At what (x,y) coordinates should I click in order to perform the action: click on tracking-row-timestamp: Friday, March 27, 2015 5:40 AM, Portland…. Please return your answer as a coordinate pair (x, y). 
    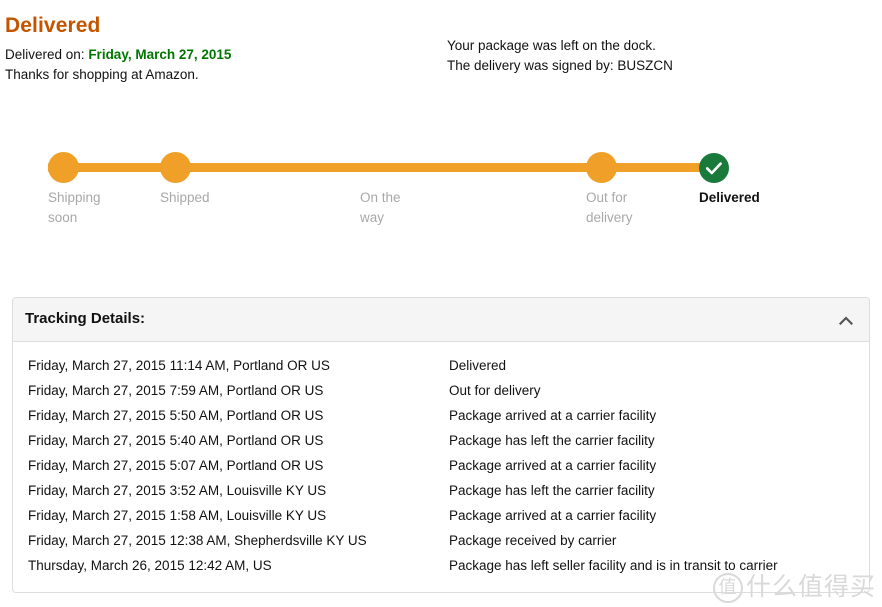
    Looking at the image, I should click on (176, 440).